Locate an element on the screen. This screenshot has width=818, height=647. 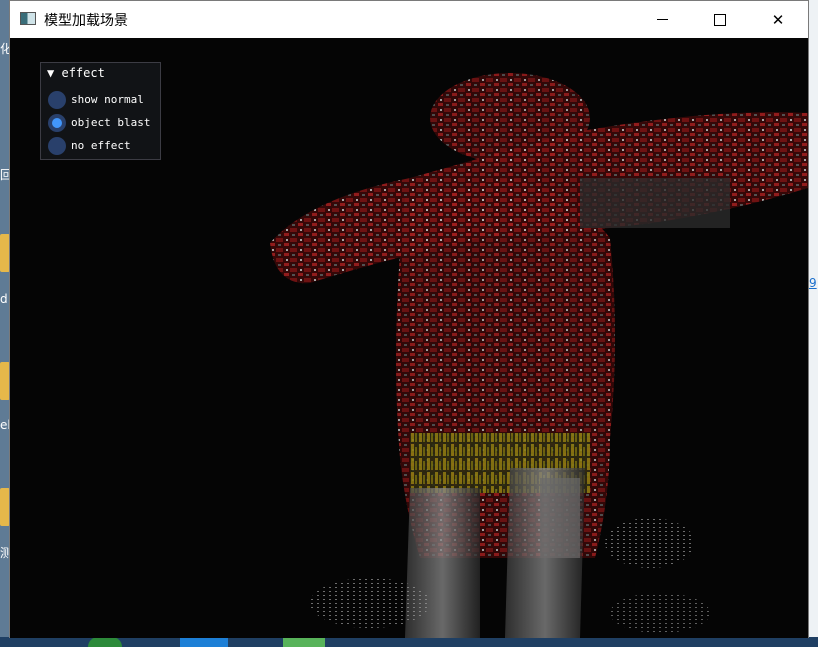
minimize-button is located at coordinates (662, 19).